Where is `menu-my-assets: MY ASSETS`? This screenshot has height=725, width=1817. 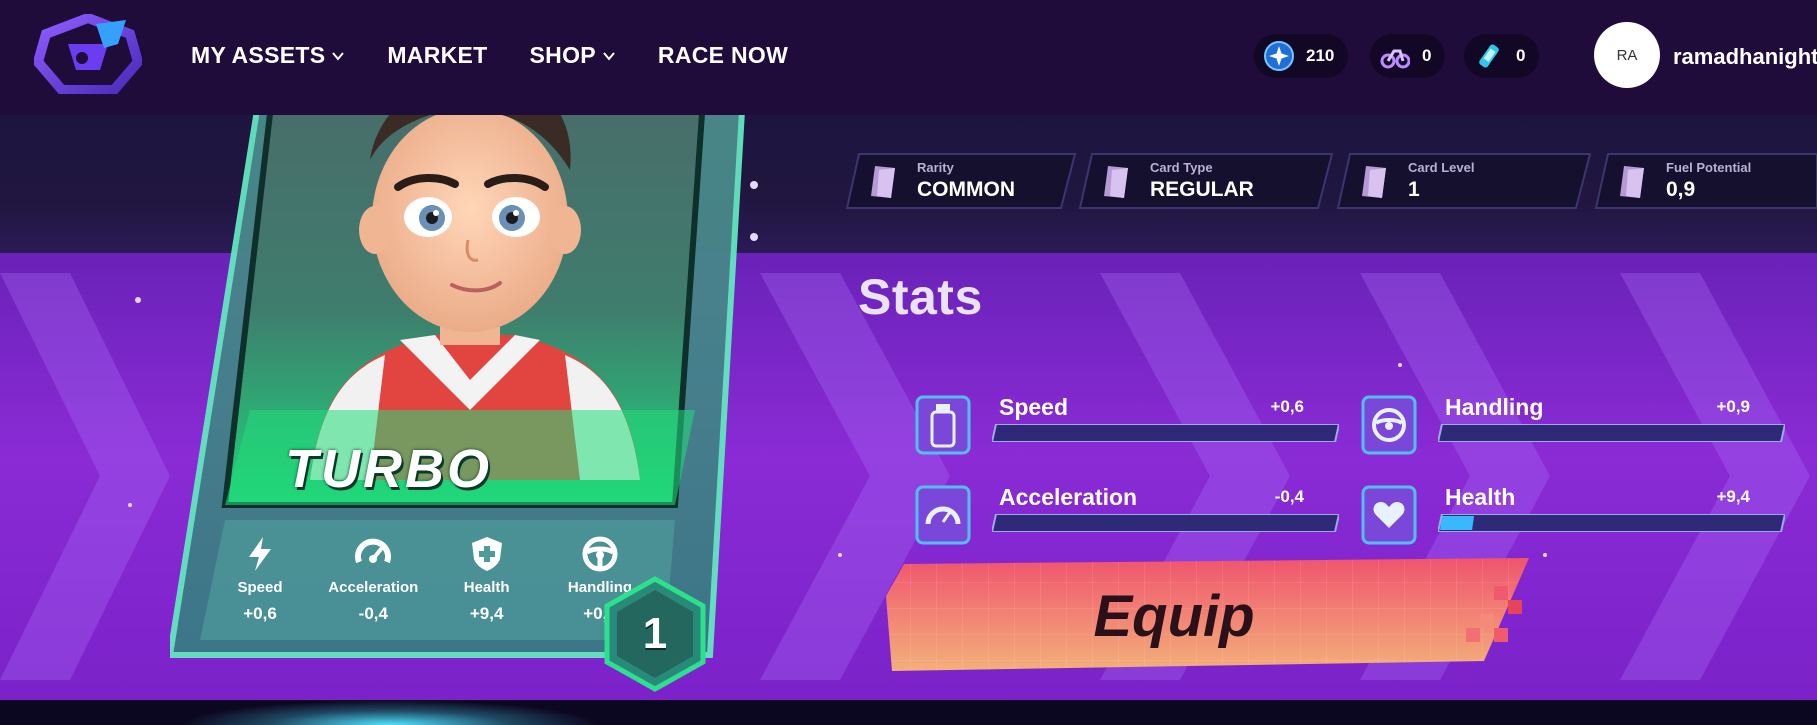
menu-my-assets: MY ASSETS is located at coordinates (268, 55).